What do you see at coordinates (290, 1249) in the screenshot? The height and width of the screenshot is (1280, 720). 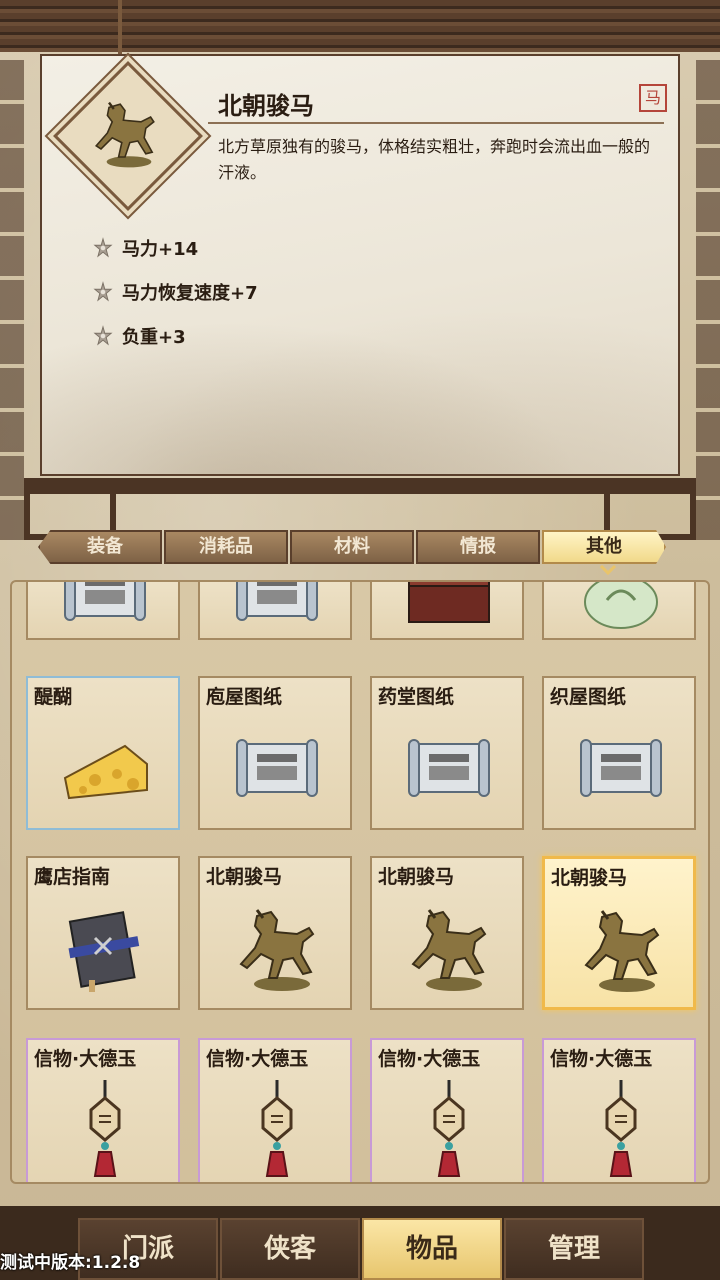 I see `nav-heroes: 侠客` at bounding box center [290, 1249].